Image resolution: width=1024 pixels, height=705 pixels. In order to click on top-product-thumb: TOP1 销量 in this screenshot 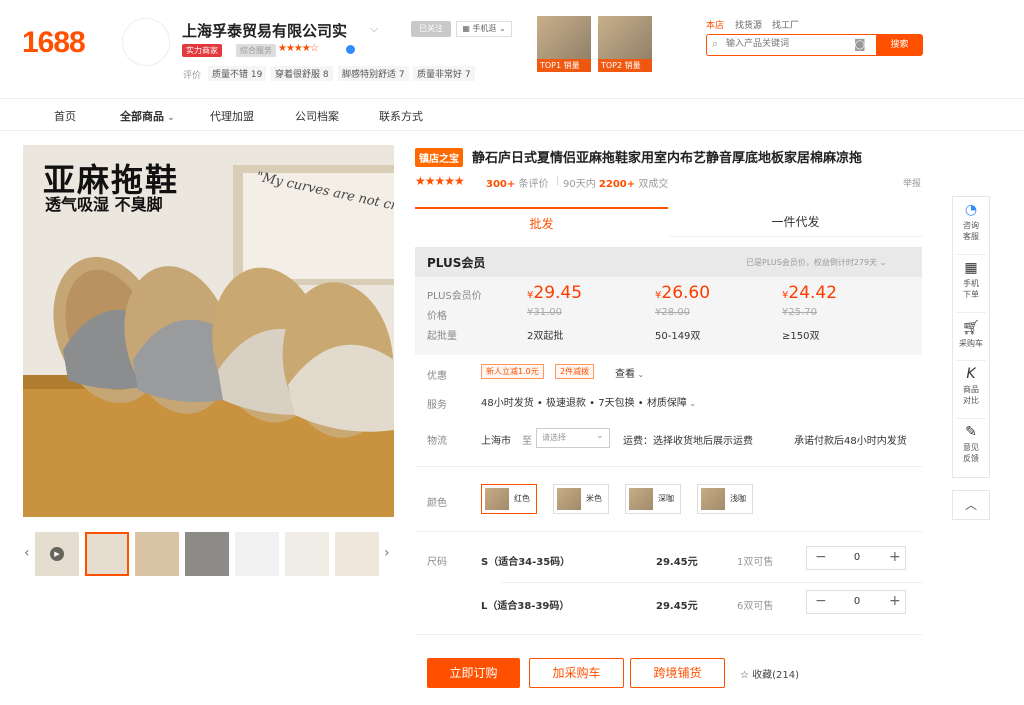, I will do `click(564, 44)`.